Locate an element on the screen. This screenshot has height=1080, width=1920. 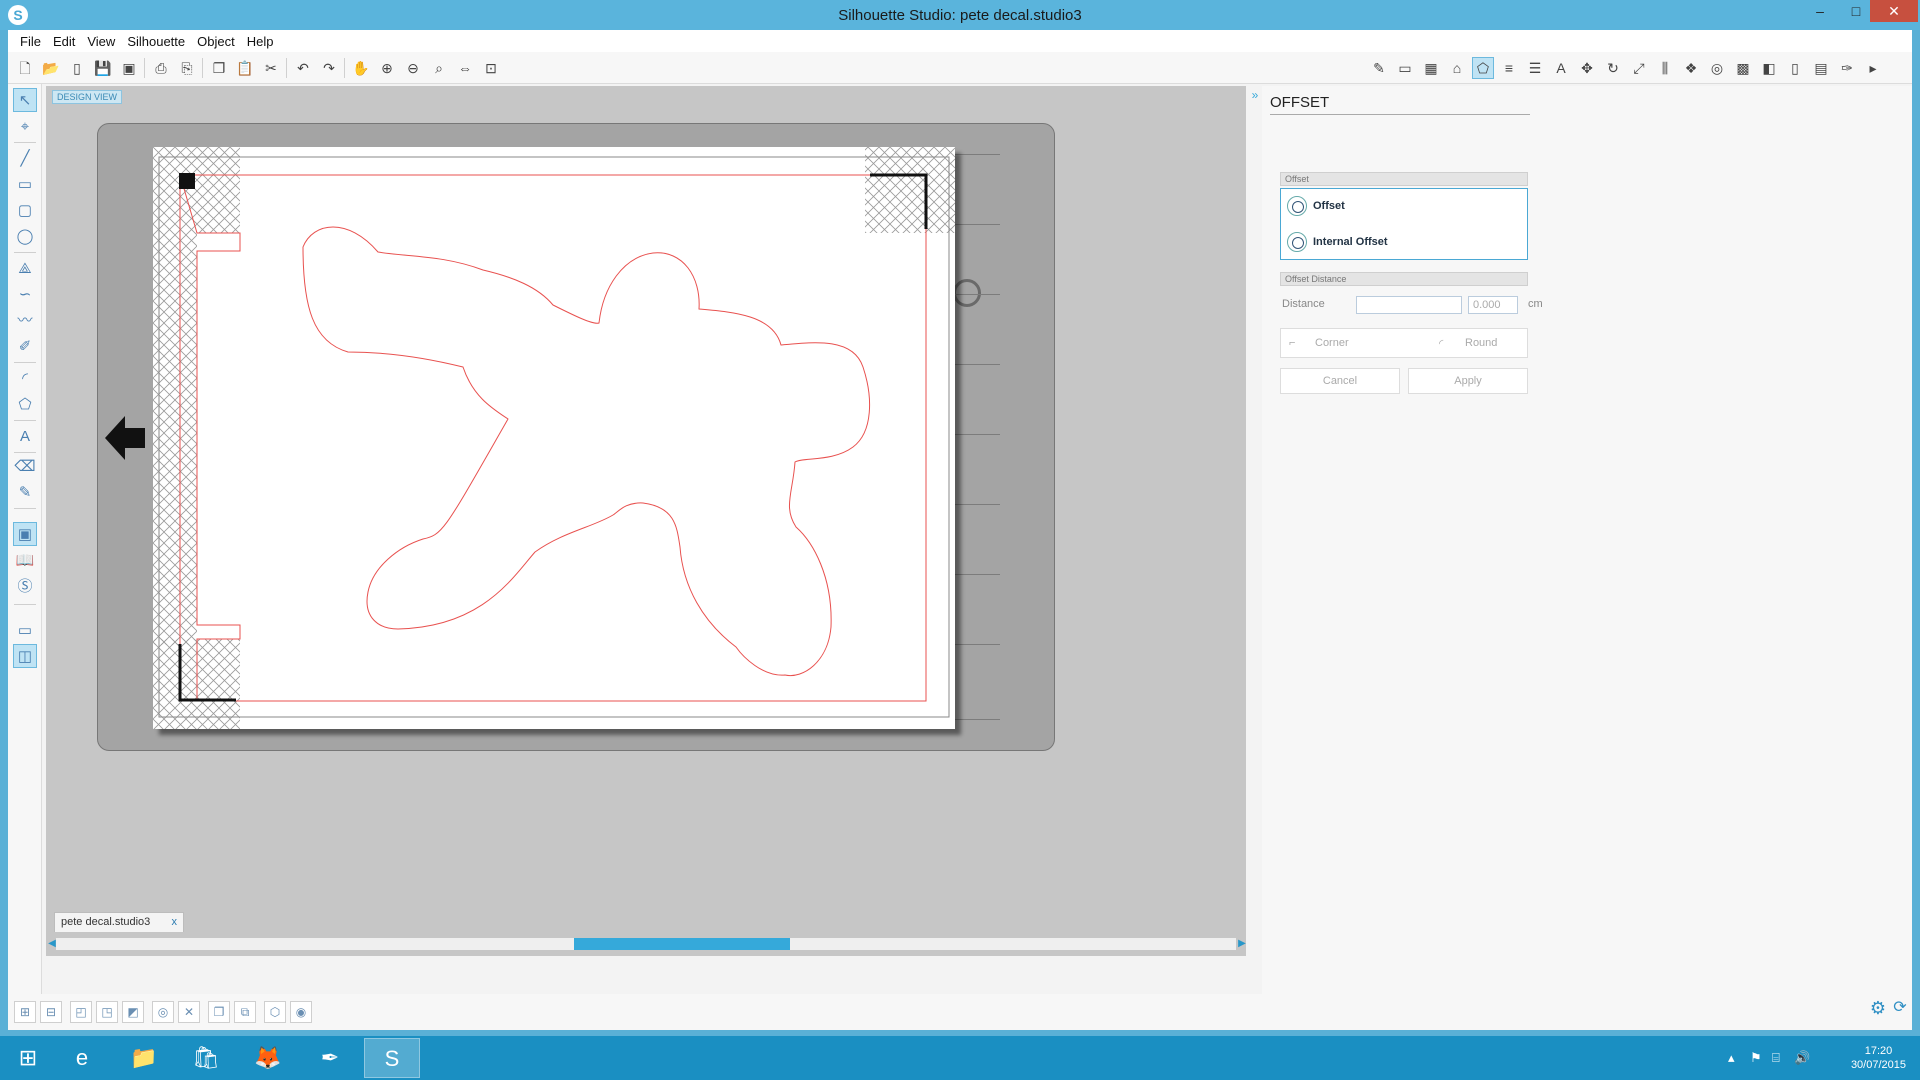
polygon-tool-icon: ⟁ is located at coordinates (25, 268).